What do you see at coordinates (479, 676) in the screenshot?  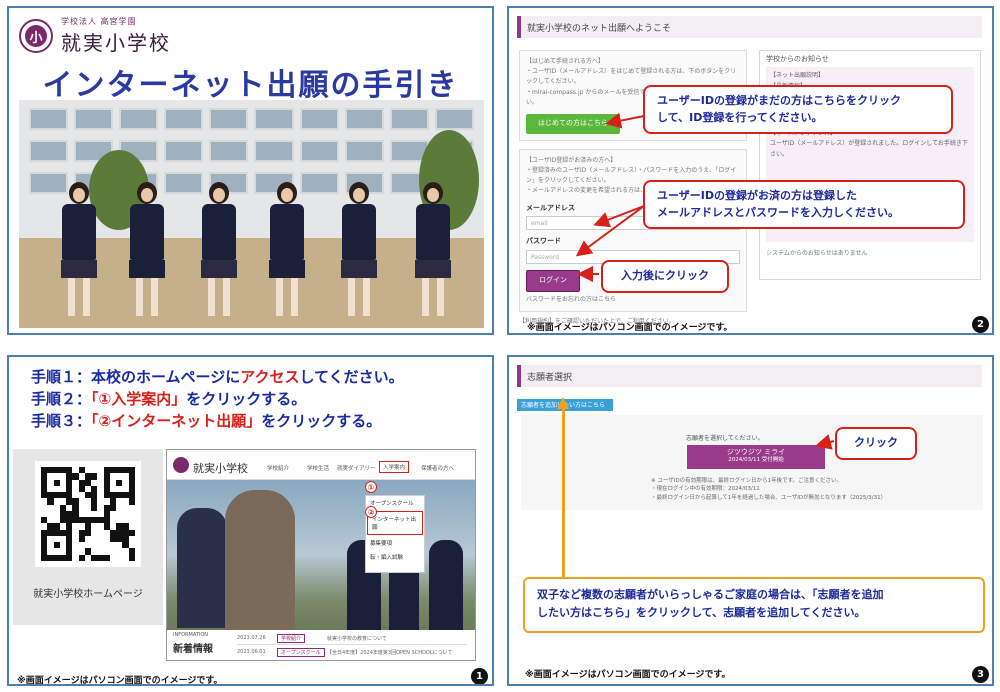 I see `step-badge-1: 1` at bounding box center [479, 676].